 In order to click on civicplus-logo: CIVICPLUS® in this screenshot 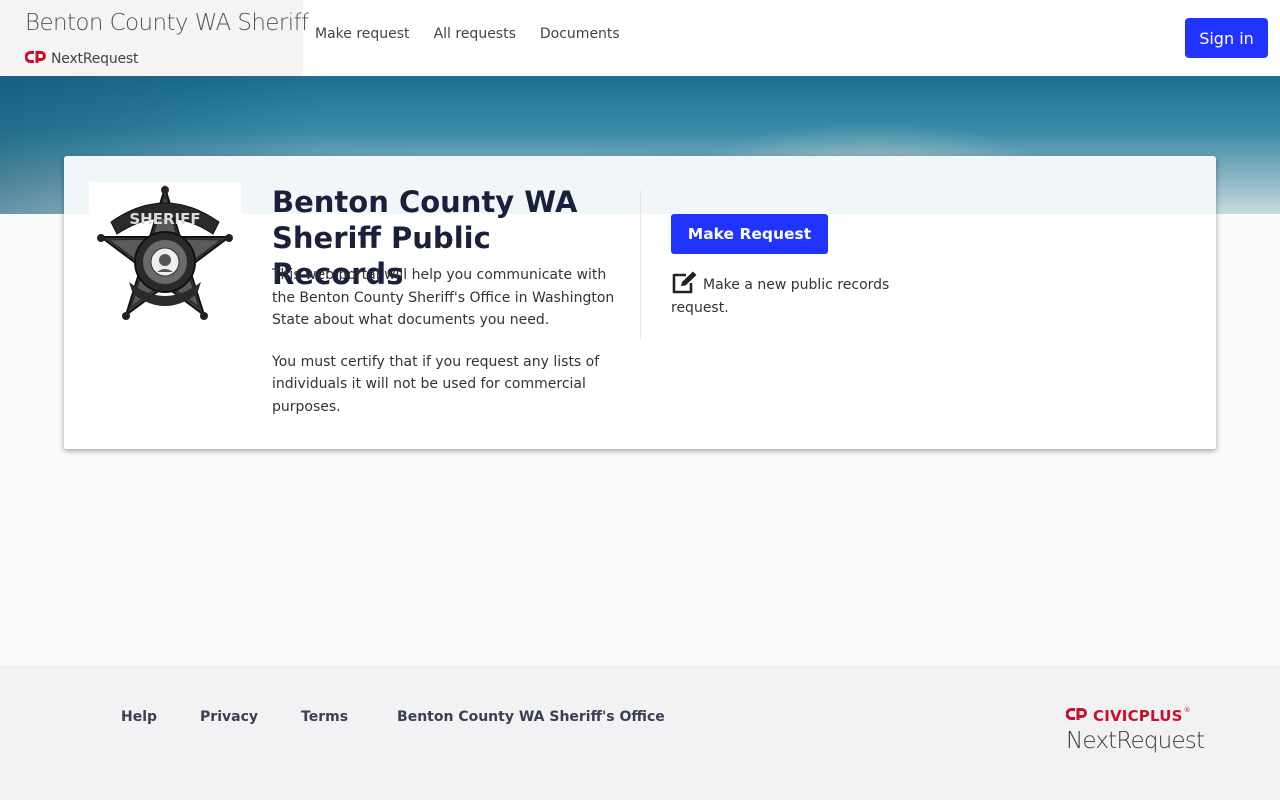, I will do `click(1128, 715)`.